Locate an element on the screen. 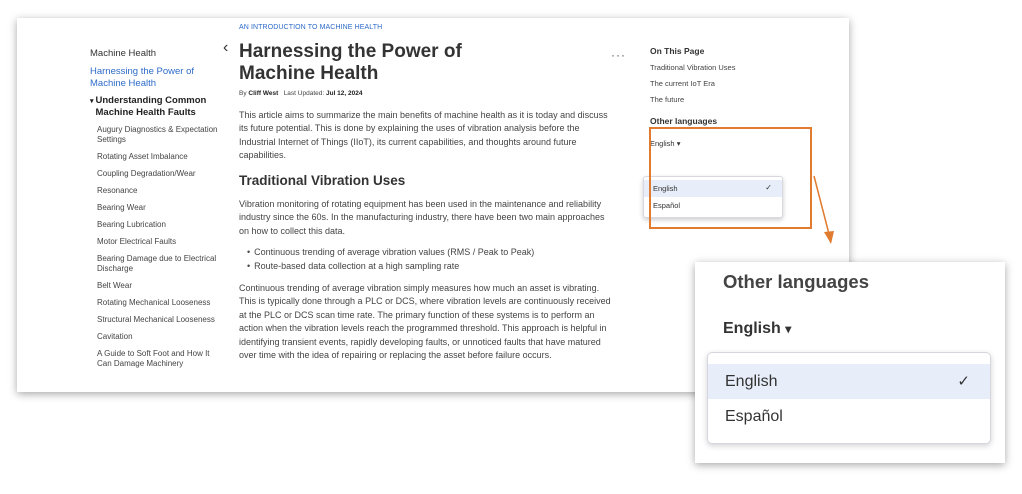 This screenshot has width=1022, height=494. zoom-language-select: English ▾ is located at coordinates (757, 329).